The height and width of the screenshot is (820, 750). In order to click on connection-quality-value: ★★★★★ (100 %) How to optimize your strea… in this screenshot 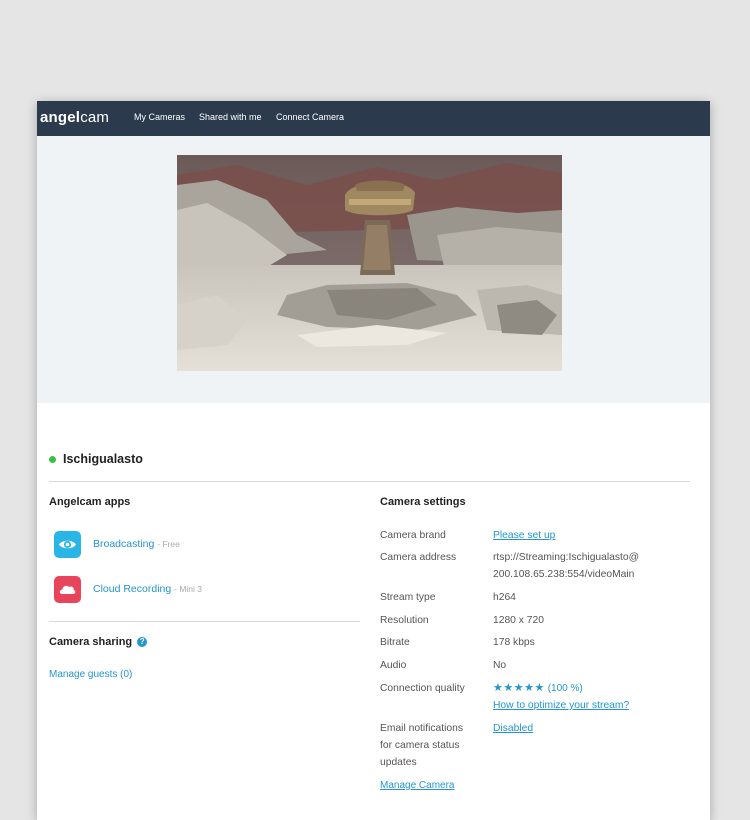, I will do `click(561, 697)`.